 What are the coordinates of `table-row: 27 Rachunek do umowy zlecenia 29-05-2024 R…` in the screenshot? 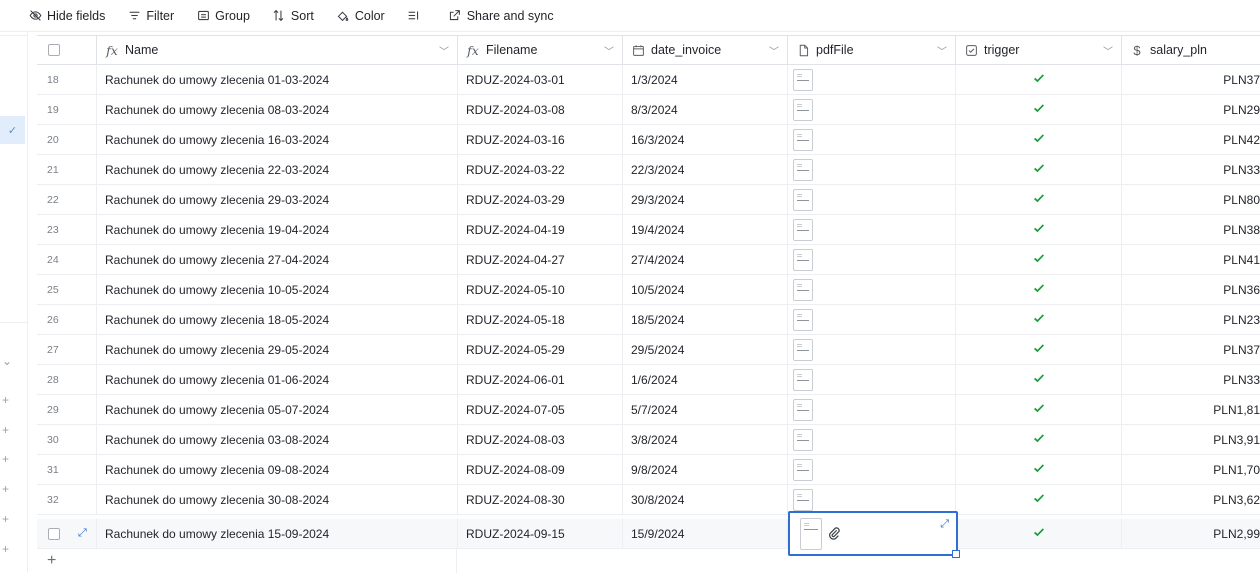 It's located at (648, 350).